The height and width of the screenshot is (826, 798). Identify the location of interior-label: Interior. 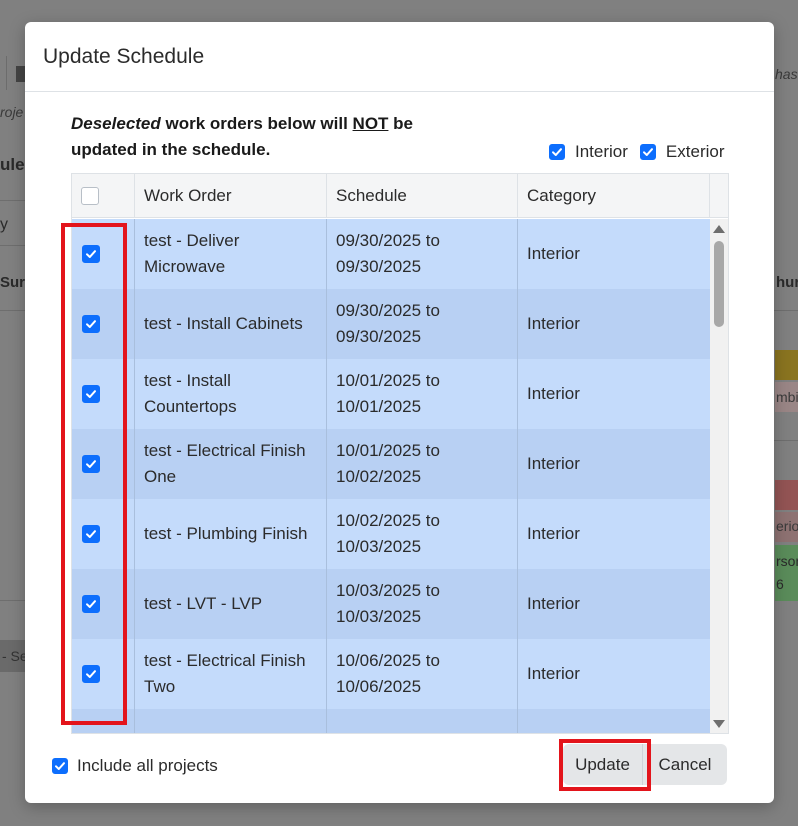
(601, 151).